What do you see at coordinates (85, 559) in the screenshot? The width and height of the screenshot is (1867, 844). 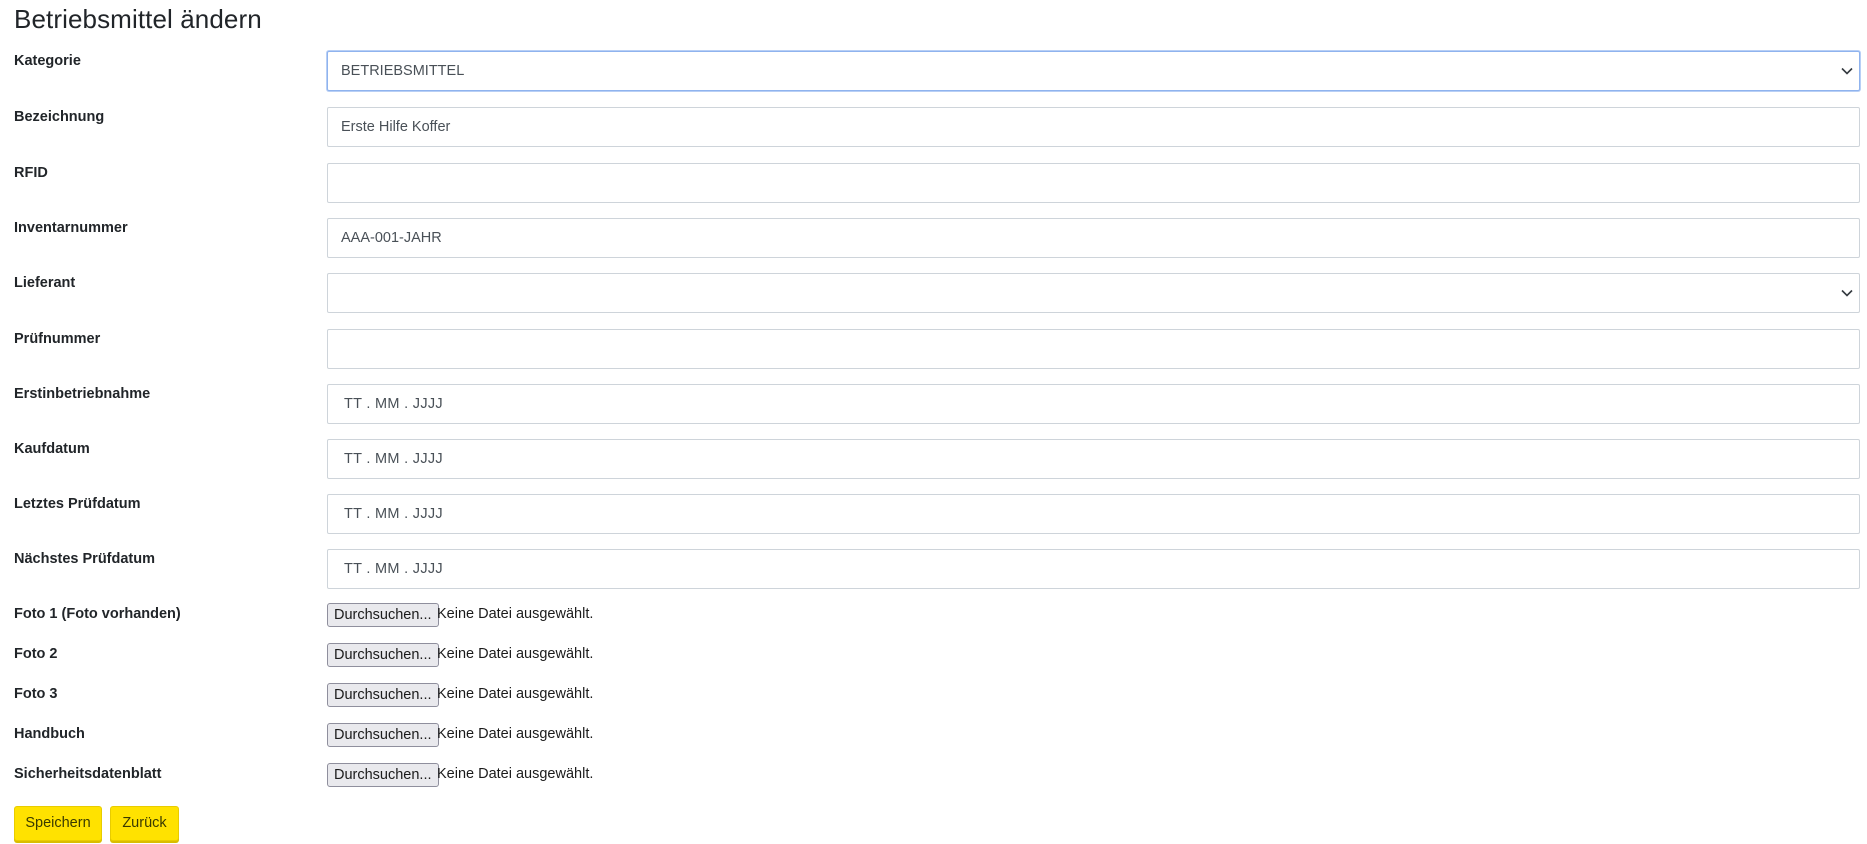 I see `naechstes-pruefdatum-label: Nächstes Prüfdatum` at bounding box center [85, 559].